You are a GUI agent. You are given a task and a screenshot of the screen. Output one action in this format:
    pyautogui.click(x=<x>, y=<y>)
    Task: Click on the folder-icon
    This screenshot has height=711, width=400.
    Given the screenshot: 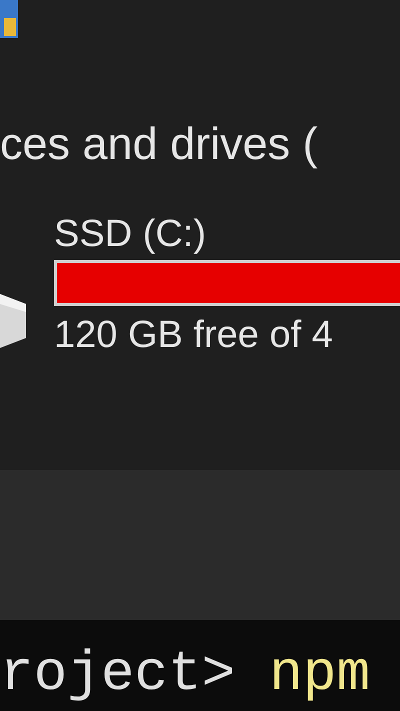 What is the action you would take?
    pyautogui.click(x=10, y=20)
    